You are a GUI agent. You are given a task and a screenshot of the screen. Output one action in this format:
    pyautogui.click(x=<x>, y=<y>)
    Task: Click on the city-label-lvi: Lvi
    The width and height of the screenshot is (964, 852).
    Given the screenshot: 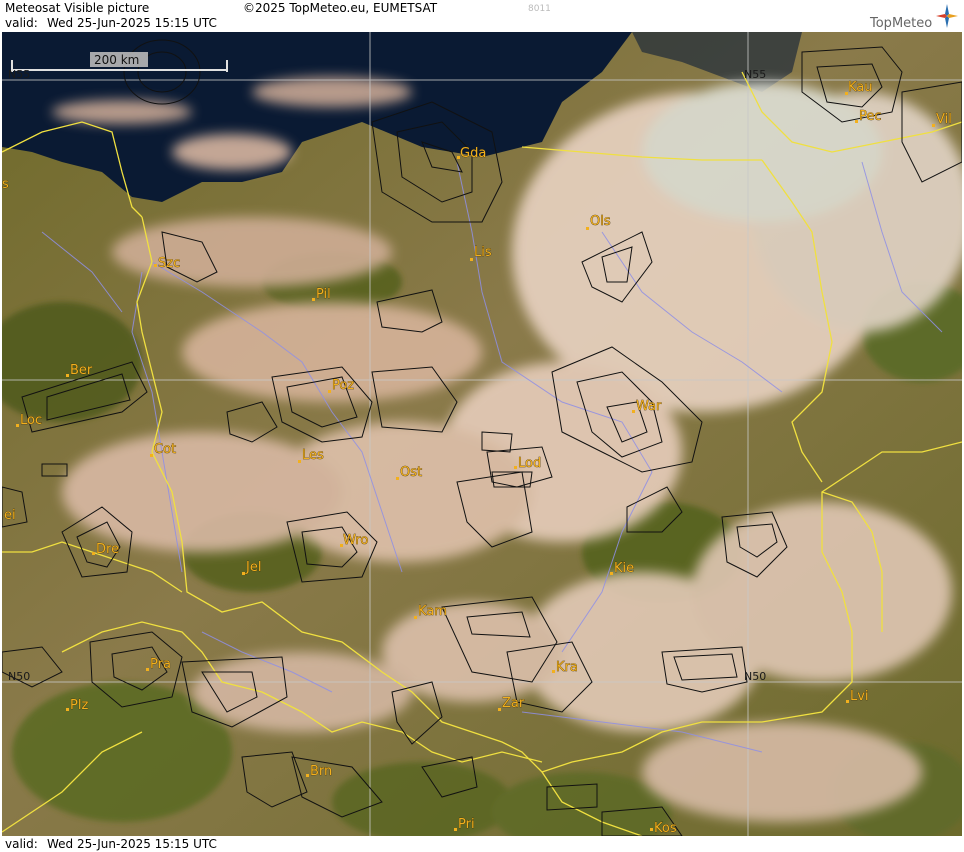 What is the action you would take?
    pyautogui.click(x=859, y=697)
    